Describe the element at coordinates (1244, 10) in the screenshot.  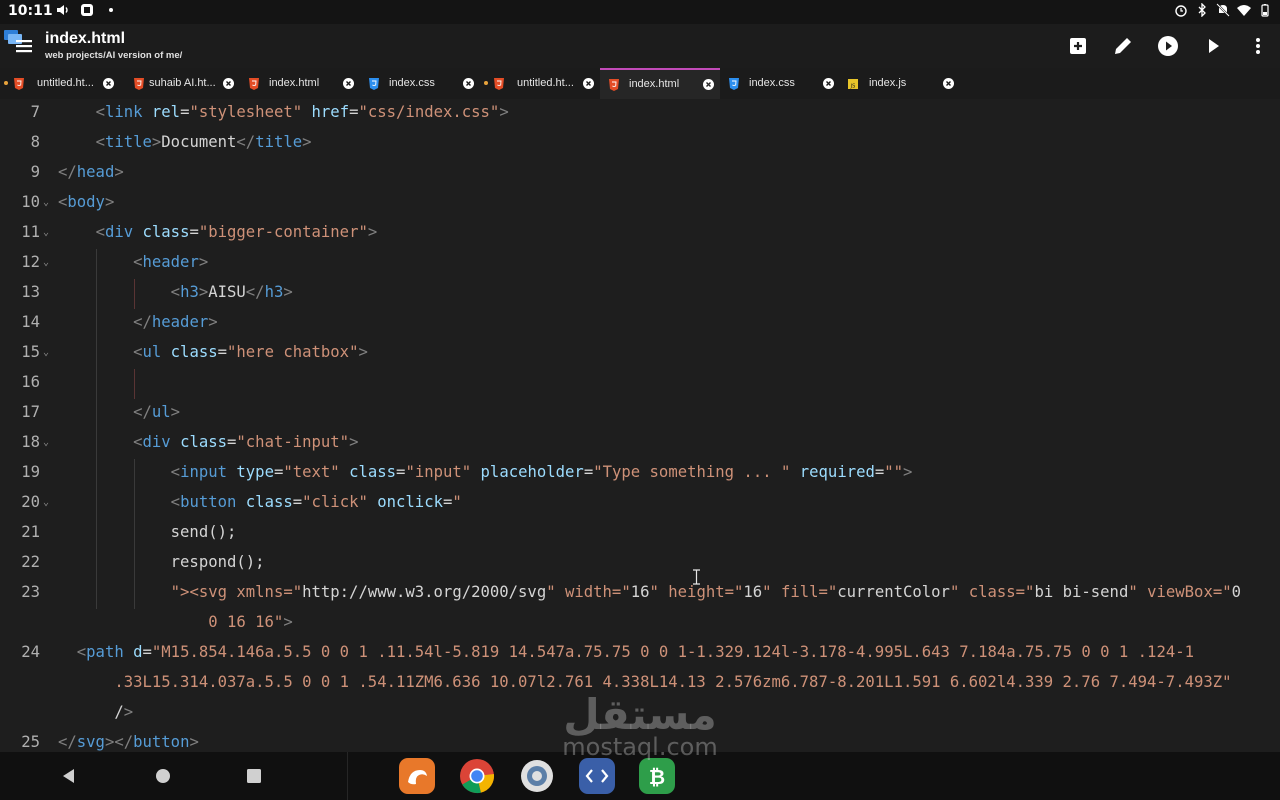
I see `wifi-icon` at that location.